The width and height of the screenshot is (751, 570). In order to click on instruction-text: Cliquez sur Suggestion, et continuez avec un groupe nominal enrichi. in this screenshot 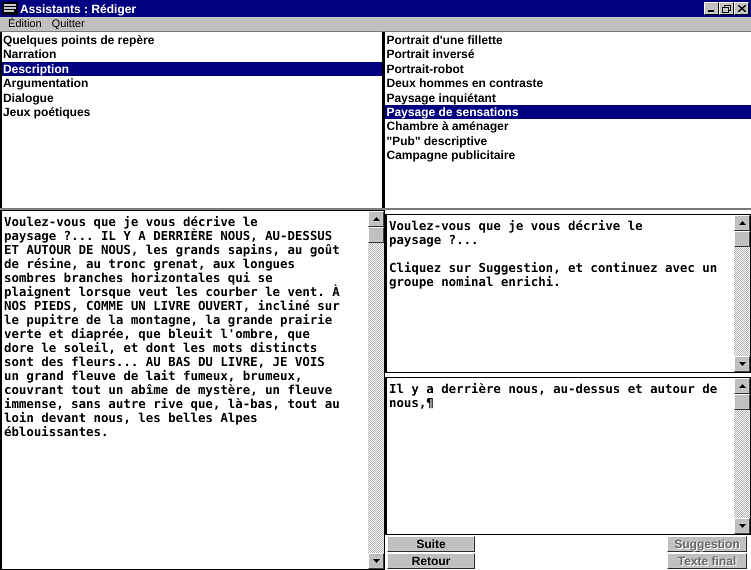, I will do `click(553, 275)`.